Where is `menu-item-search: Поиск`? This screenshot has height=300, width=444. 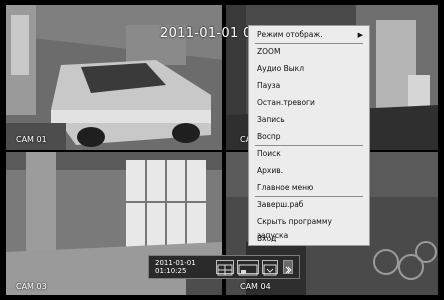 menu-item-search: Поиск is located at coordinates (311, 154).